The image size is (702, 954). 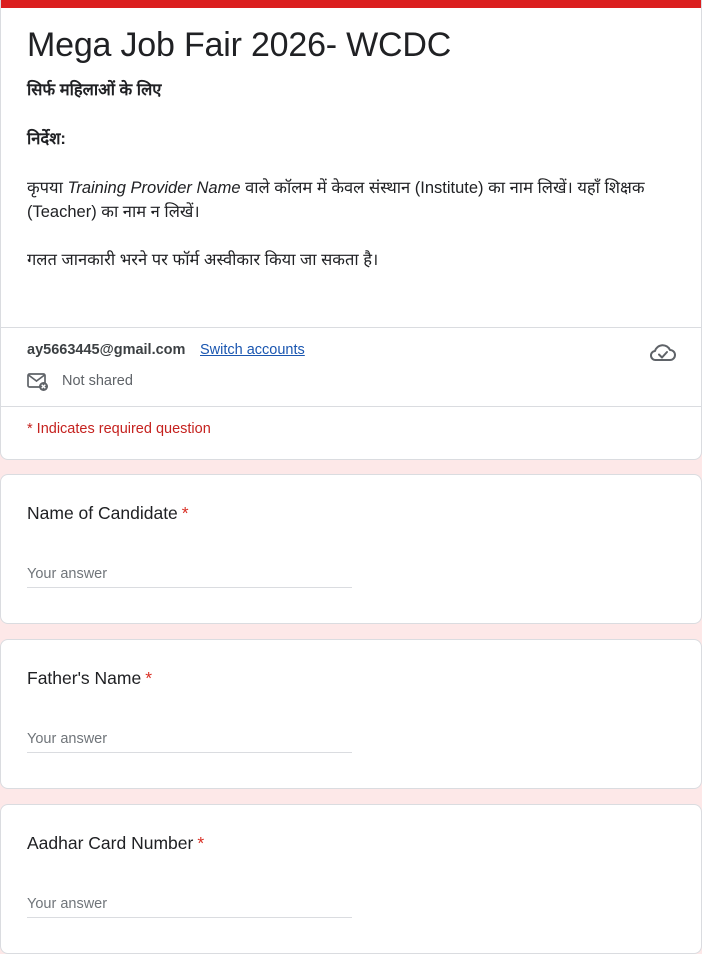 I want to click on required-question-note: * Indicates required question, so click(x=119, y=429).